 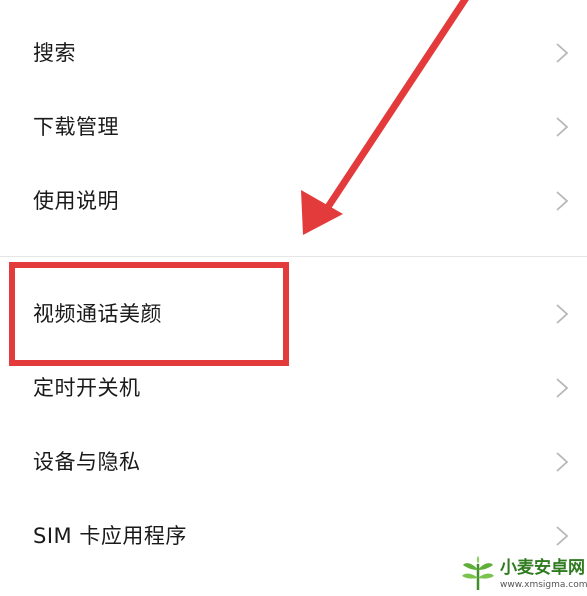 I want to click on settings-item-label: 使用说明, so click(x=76, y=201).